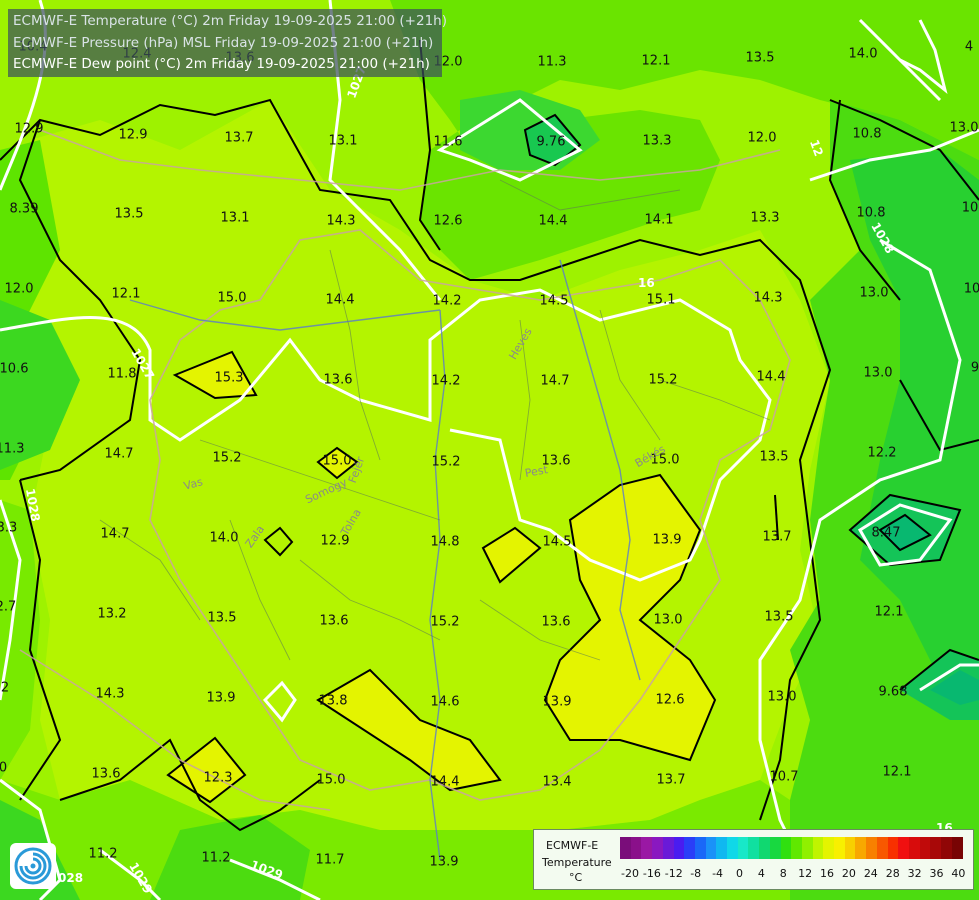  I want to click on temperature-value: 11.3, so click(12, 449).